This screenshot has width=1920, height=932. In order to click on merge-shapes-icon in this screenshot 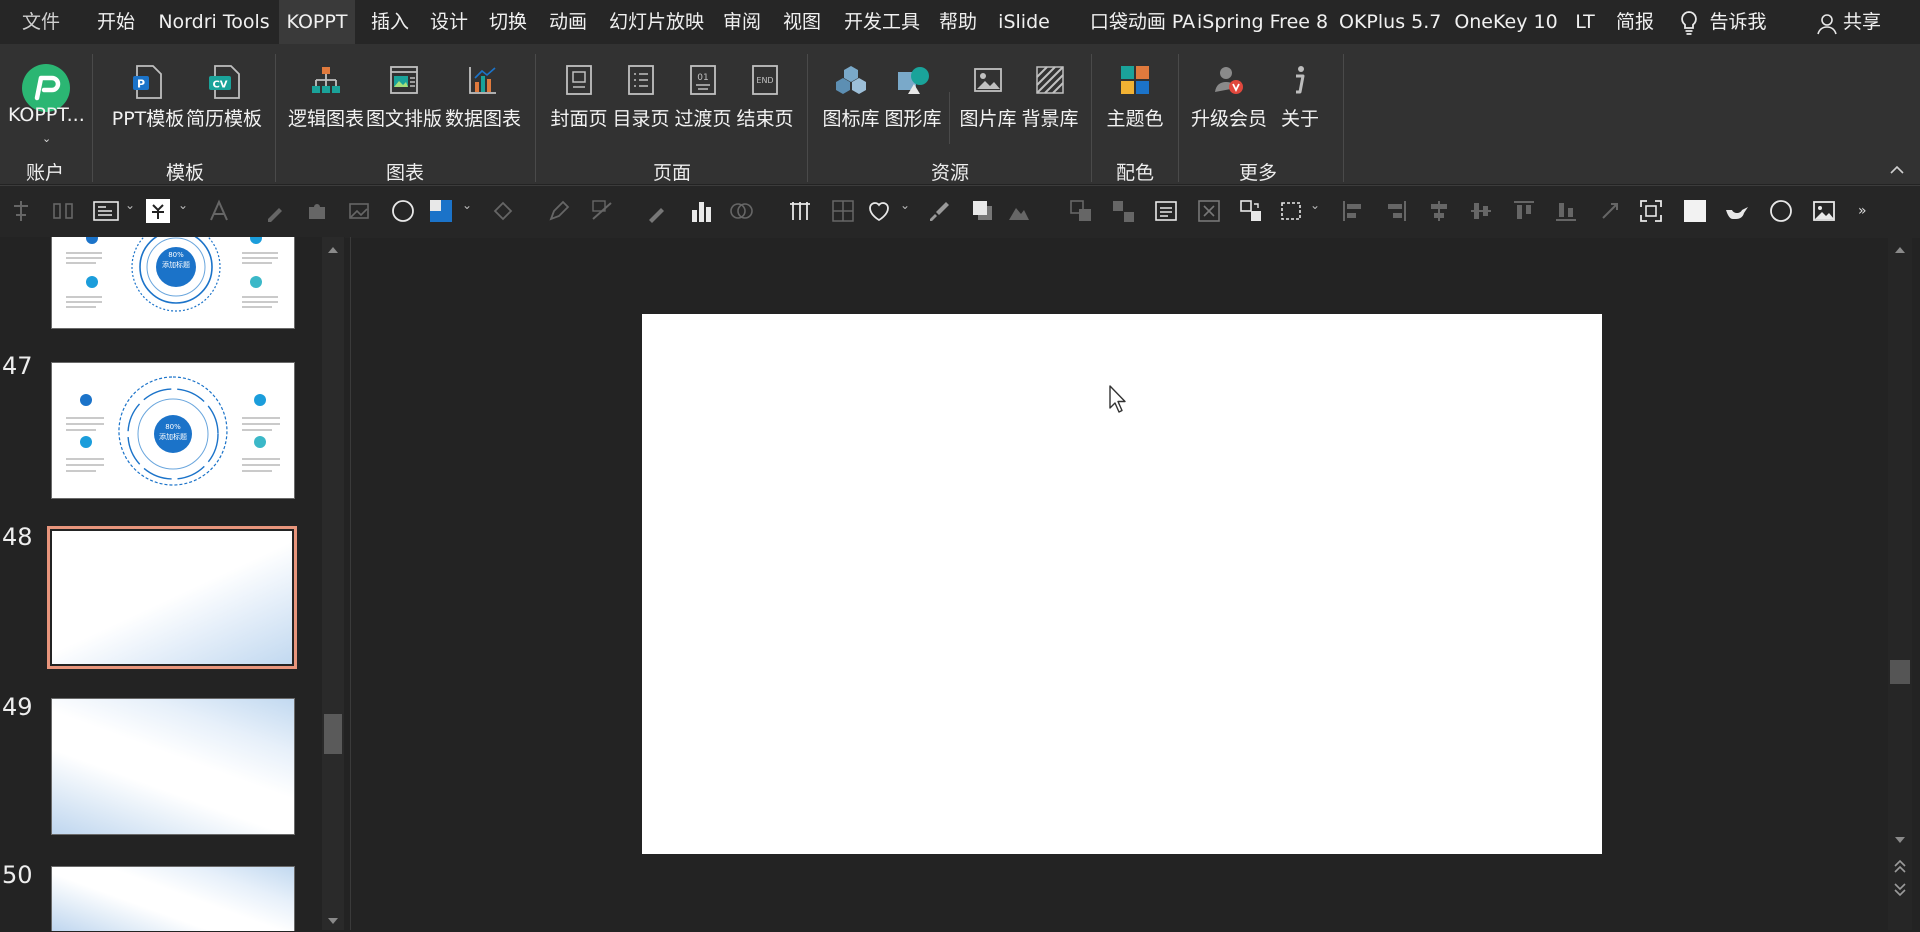, I will do `click(741, 211)`.